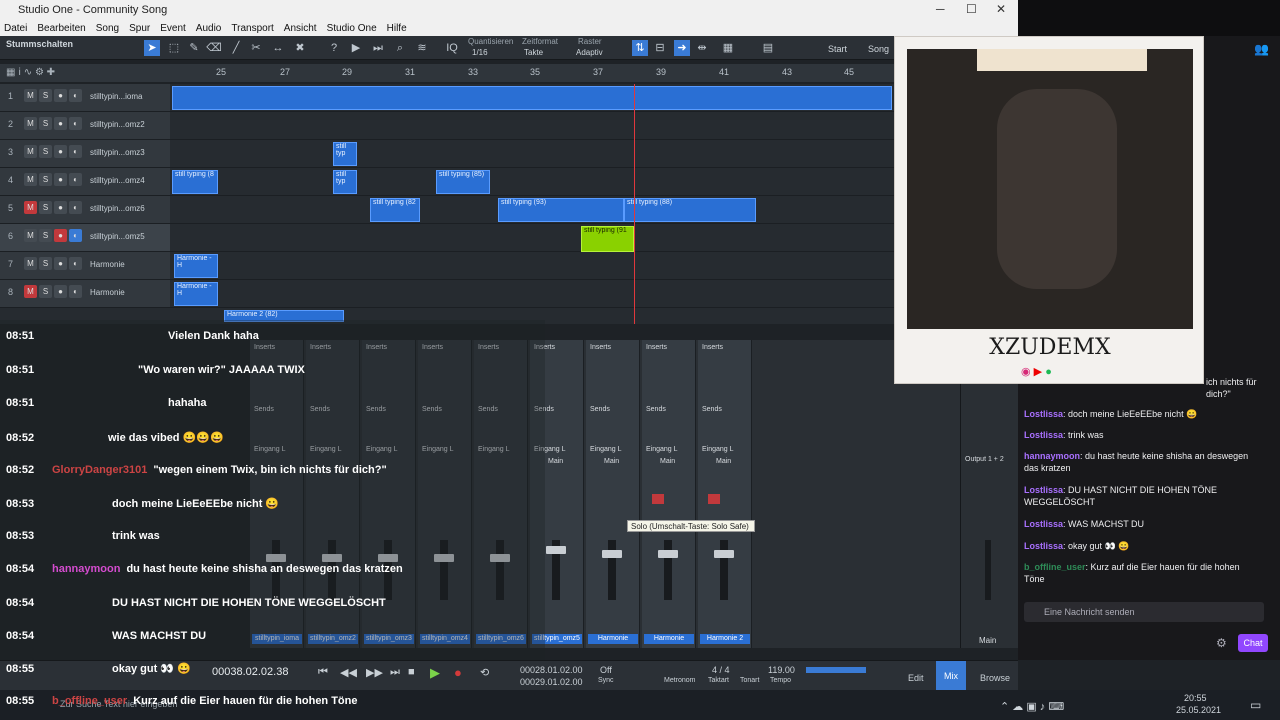  What do you see at coordinates (723, 461) in the screenshot?
I see `main-label: Main` at bounding box center [723, 461].